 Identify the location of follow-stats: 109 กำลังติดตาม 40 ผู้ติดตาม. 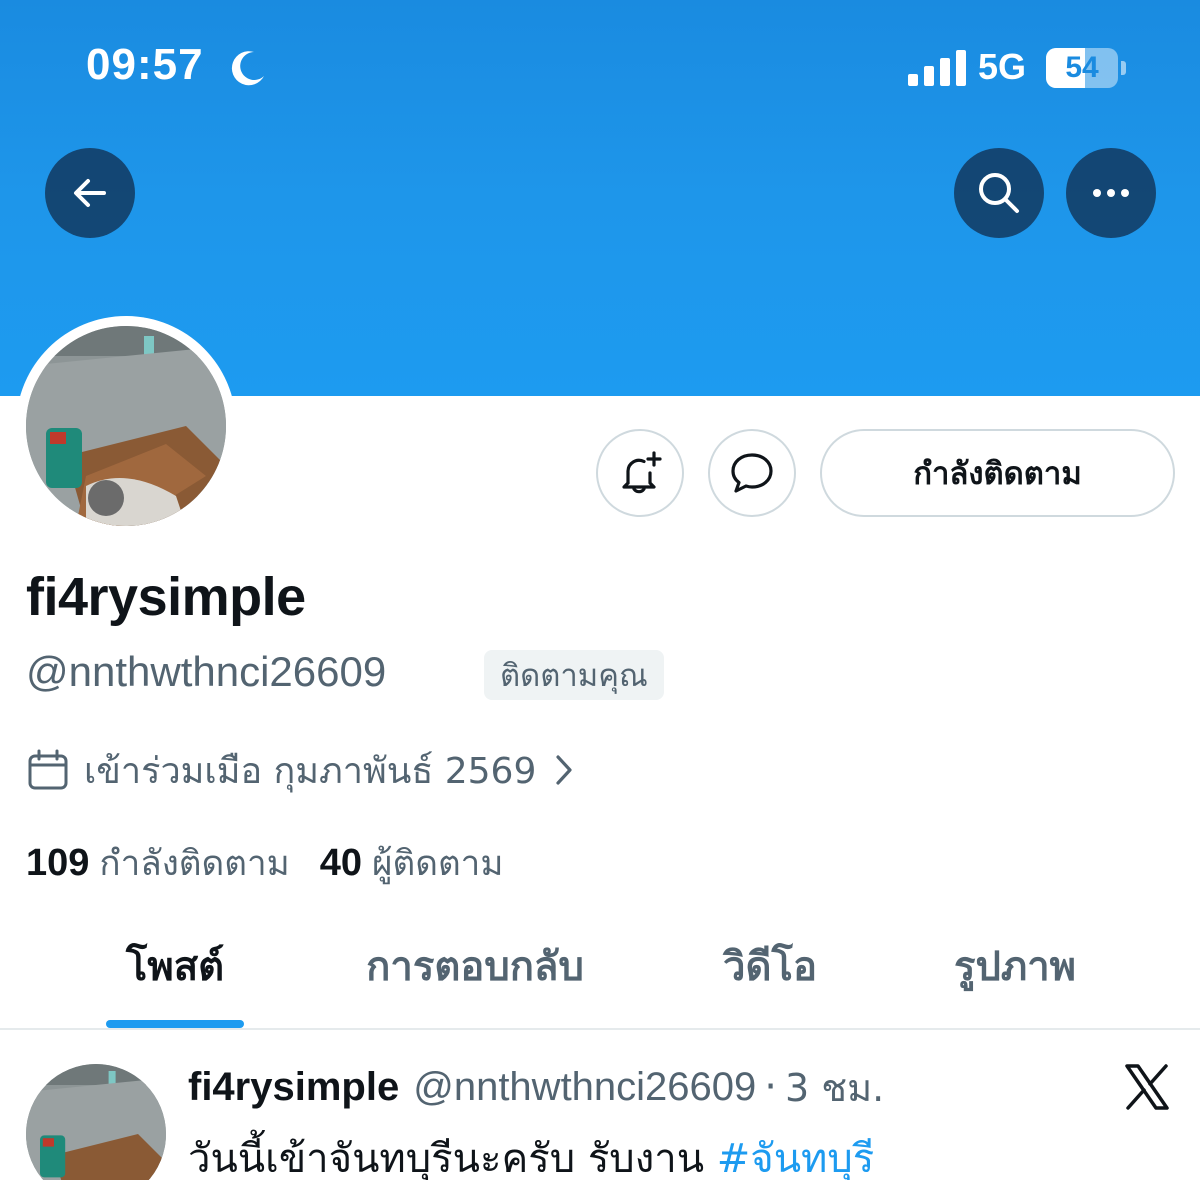
(279, 863).